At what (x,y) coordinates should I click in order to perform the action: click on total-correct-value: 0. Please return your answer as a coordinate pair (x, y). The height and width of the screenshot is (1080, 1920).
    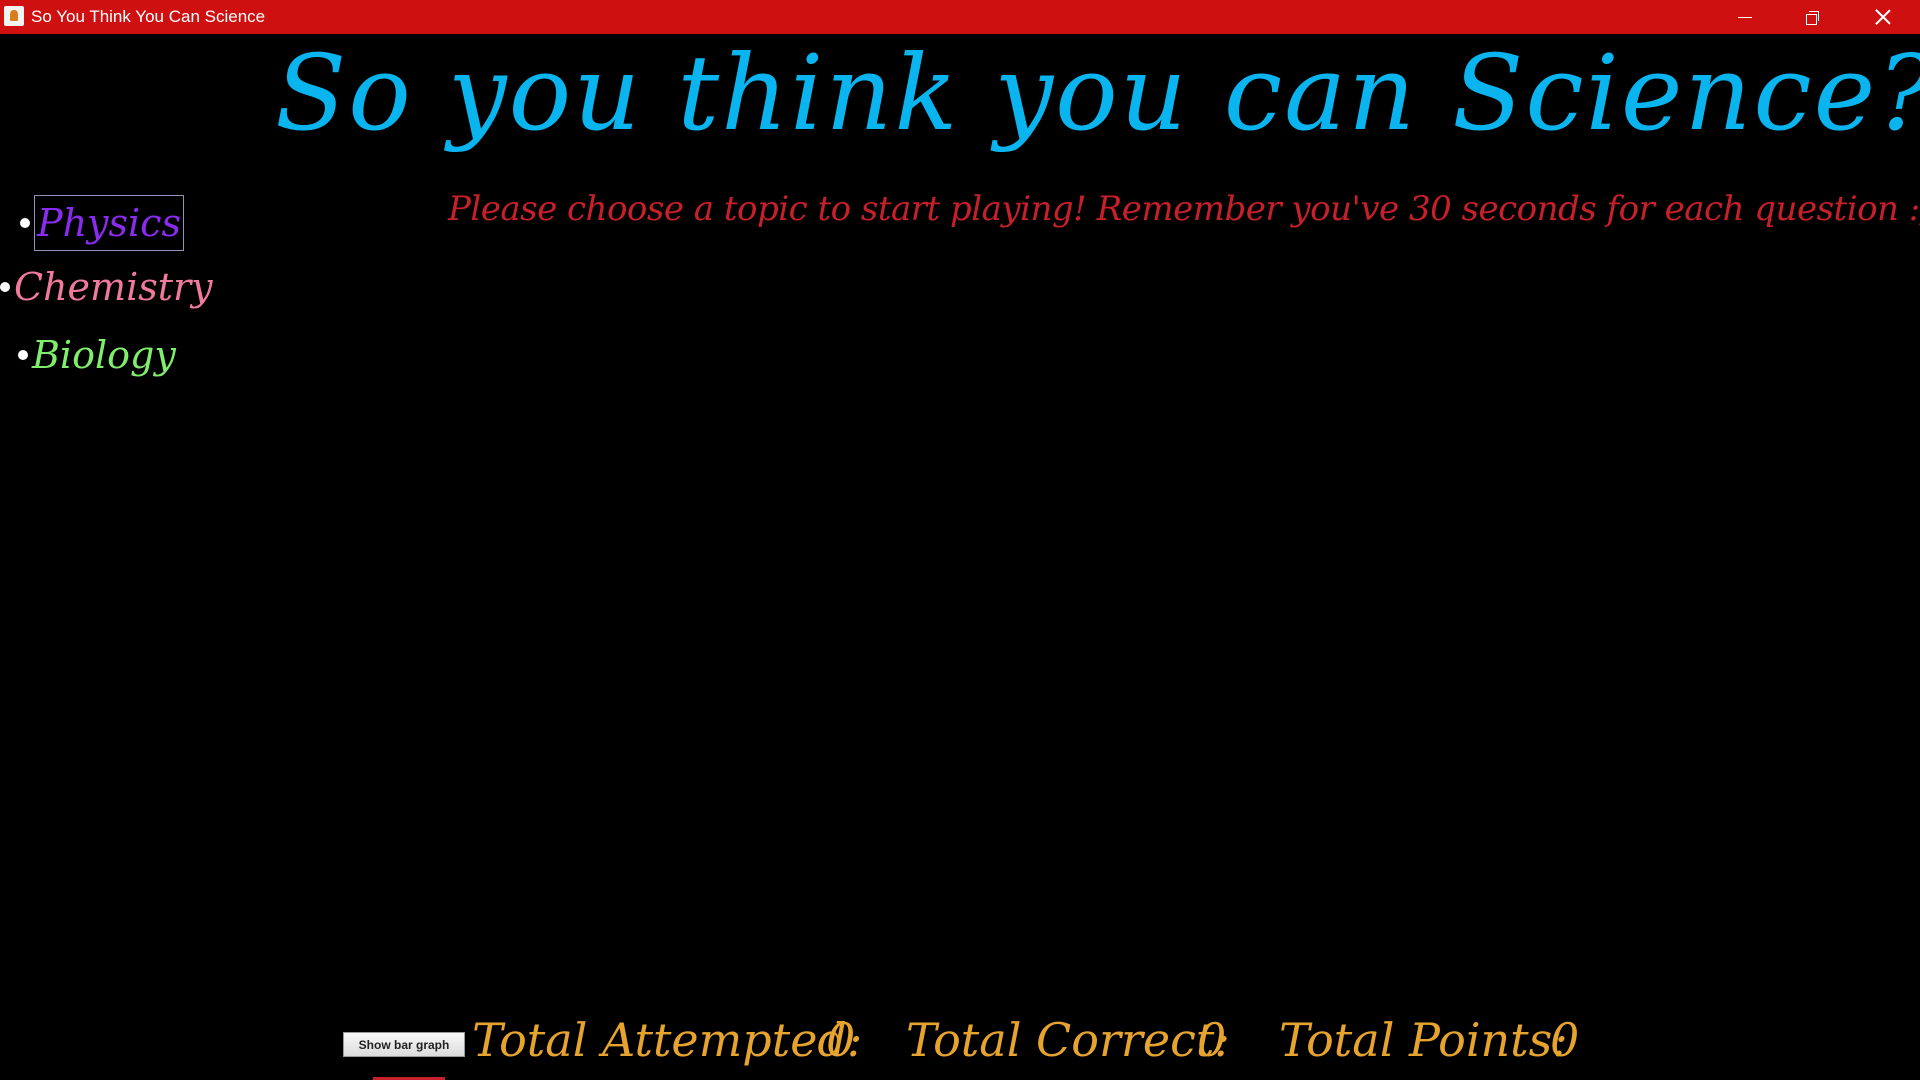
    Looking at the image, I should click on (1212, 1040).